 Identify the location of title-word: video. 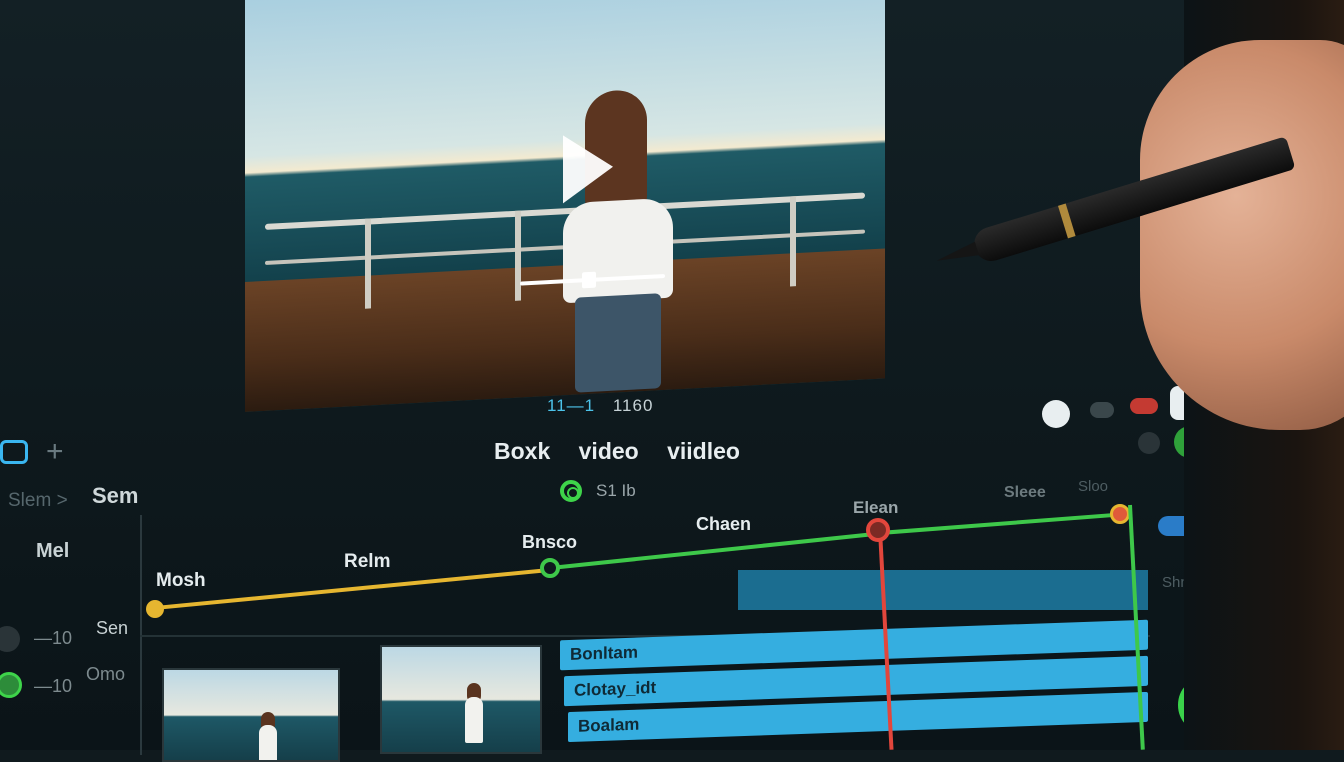
(608, 451).